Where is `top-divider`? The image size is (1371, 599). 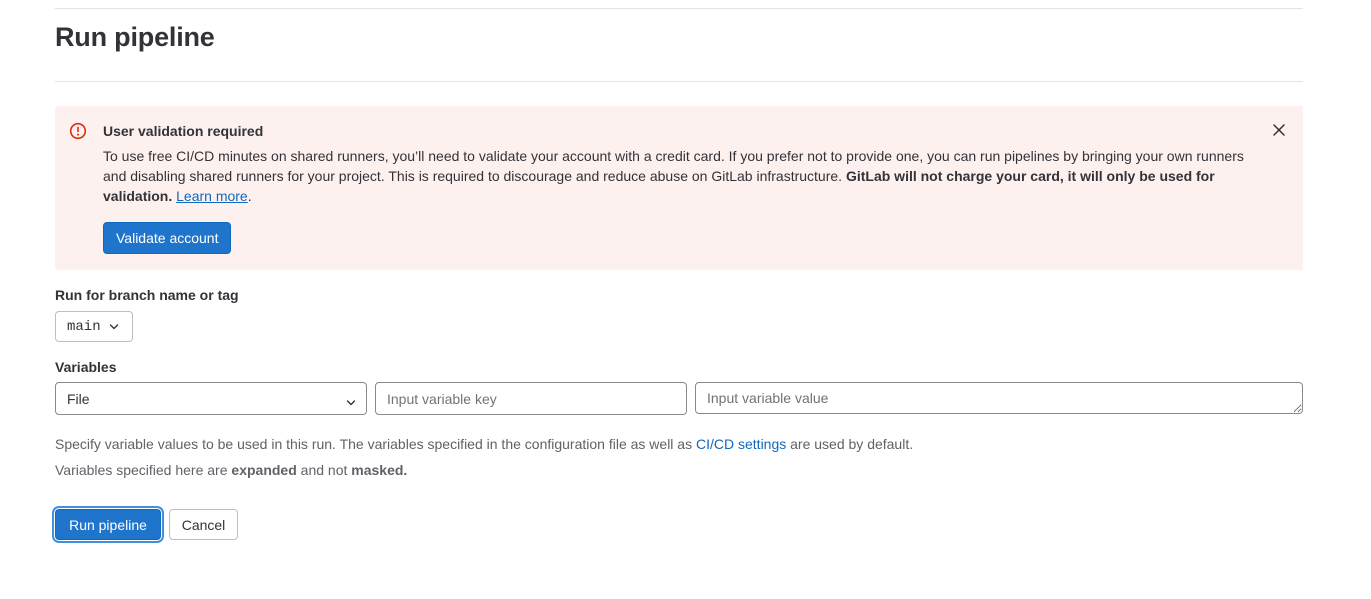
top-divider is located at coordinates (679, 8).